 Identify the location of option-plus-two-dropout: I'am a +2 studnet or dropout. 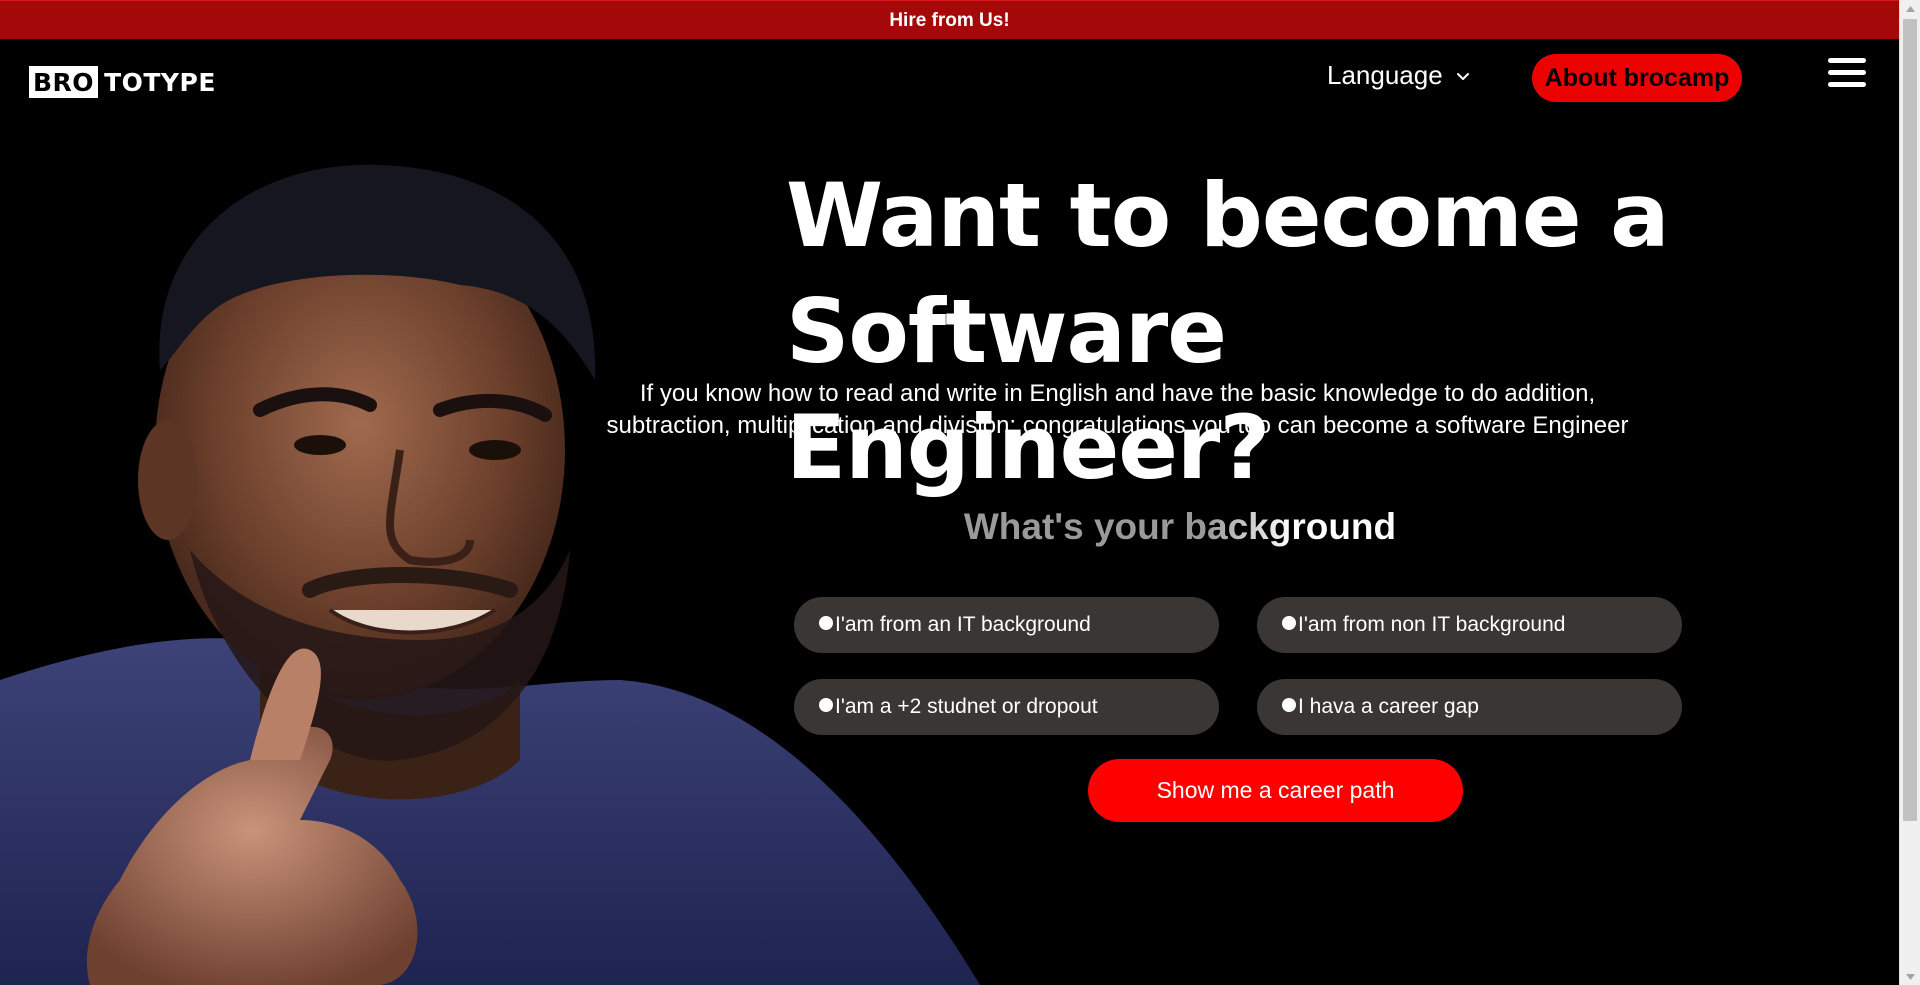
(1006, 707).